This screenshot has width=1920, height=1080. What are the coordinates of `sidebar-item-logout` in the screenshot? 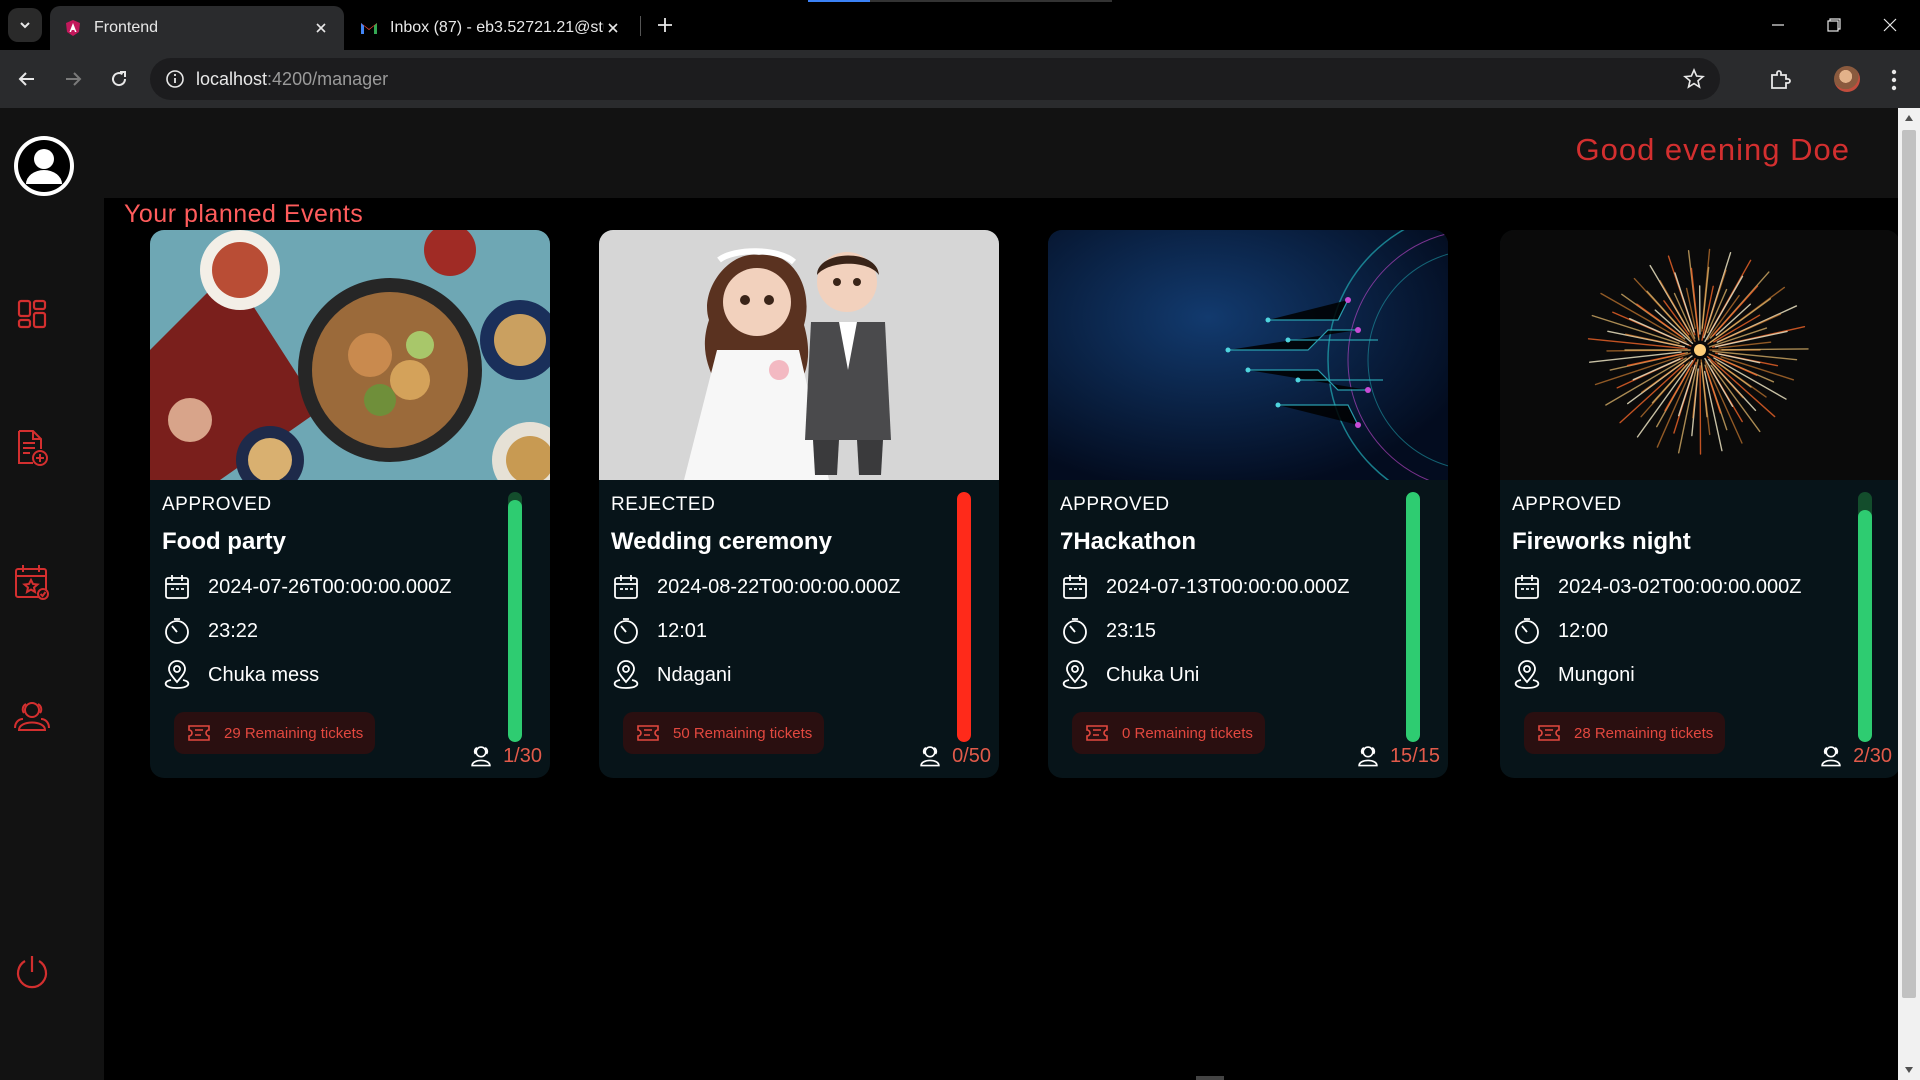 It's located at (32, 972).